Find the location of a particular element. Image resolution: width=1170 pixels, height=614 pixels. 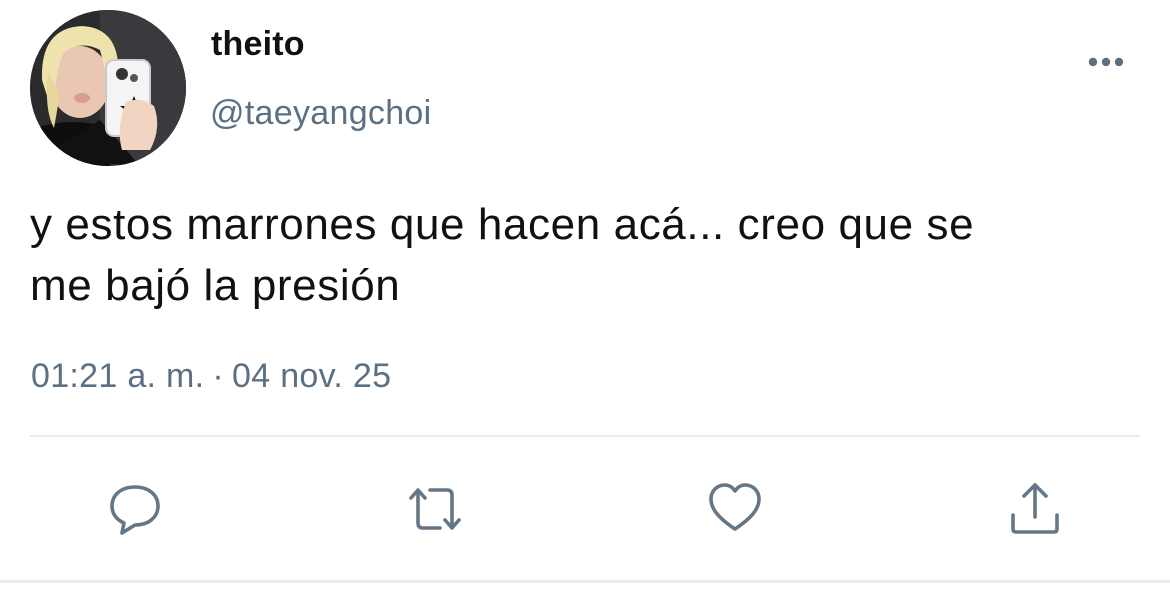

share-icon is located at coordinates (1035, 508).